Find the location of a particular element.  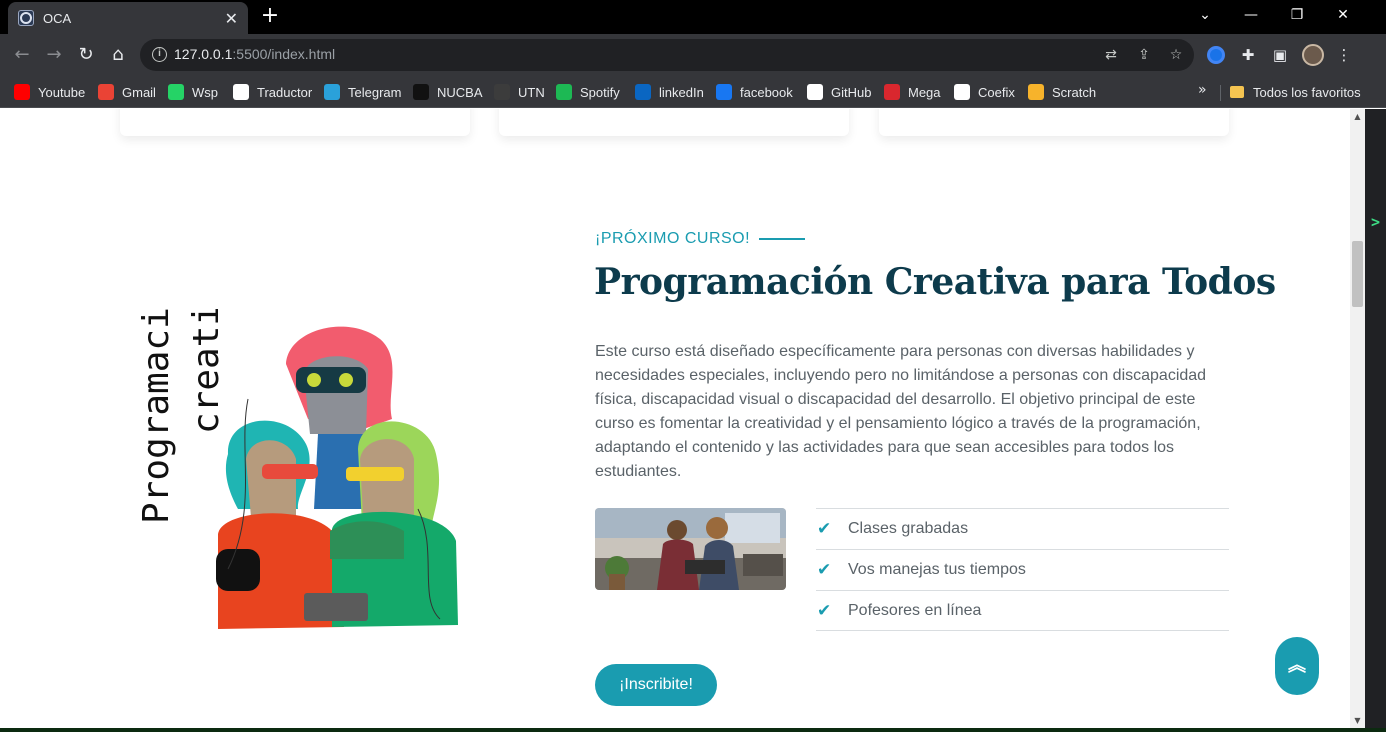

bookmark-mega: Mega is located at coordinates (912, 92).